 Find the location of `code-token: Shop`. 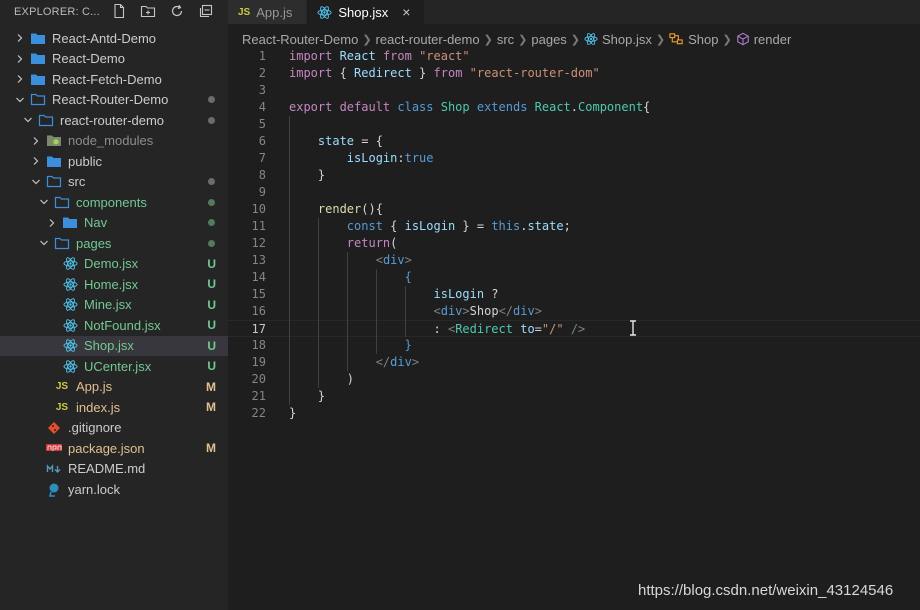

code-token: Shop is located at coordinates (484, 311).